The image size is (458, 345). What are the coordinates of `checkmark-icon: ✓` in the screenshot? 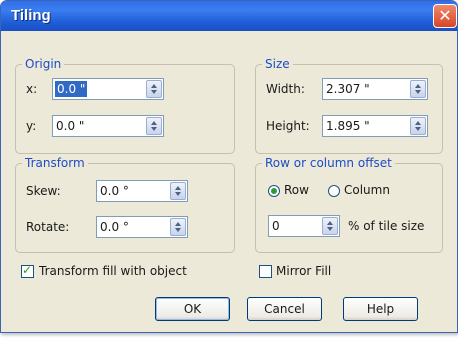 It's located at (27, 270).